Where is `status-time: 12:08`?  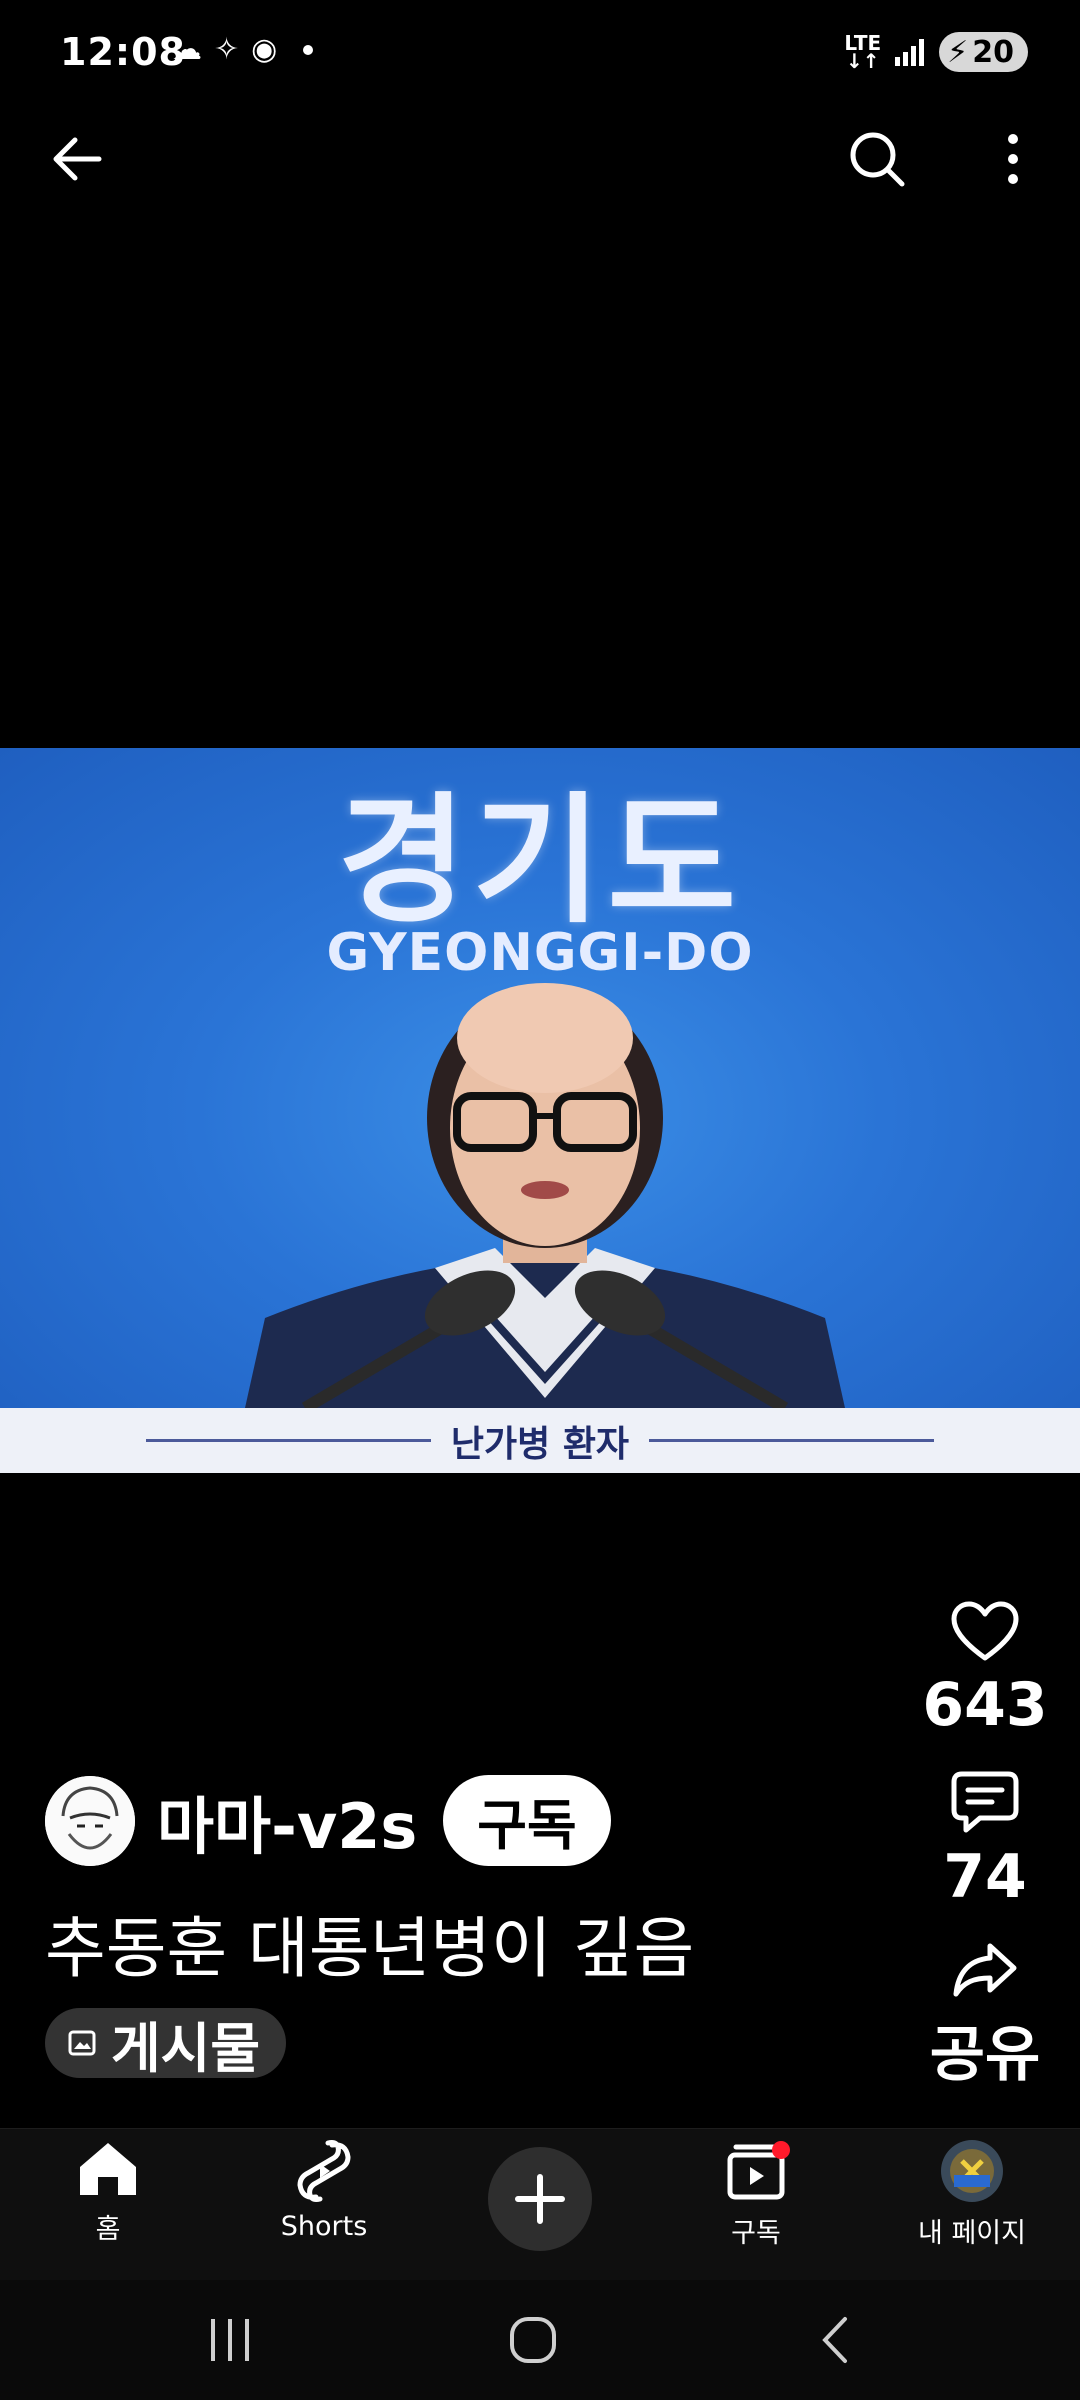 status-time: 12:08 is located at coordinates (123, 52).